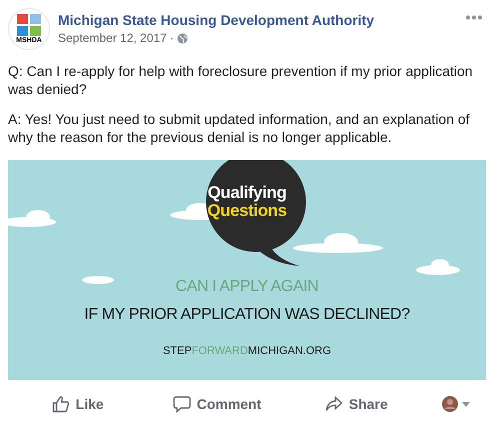  What do you see at coordinates (217, 404) in the screenshot?
I see `comment-button: Comment` at bounding box center [217, 404].